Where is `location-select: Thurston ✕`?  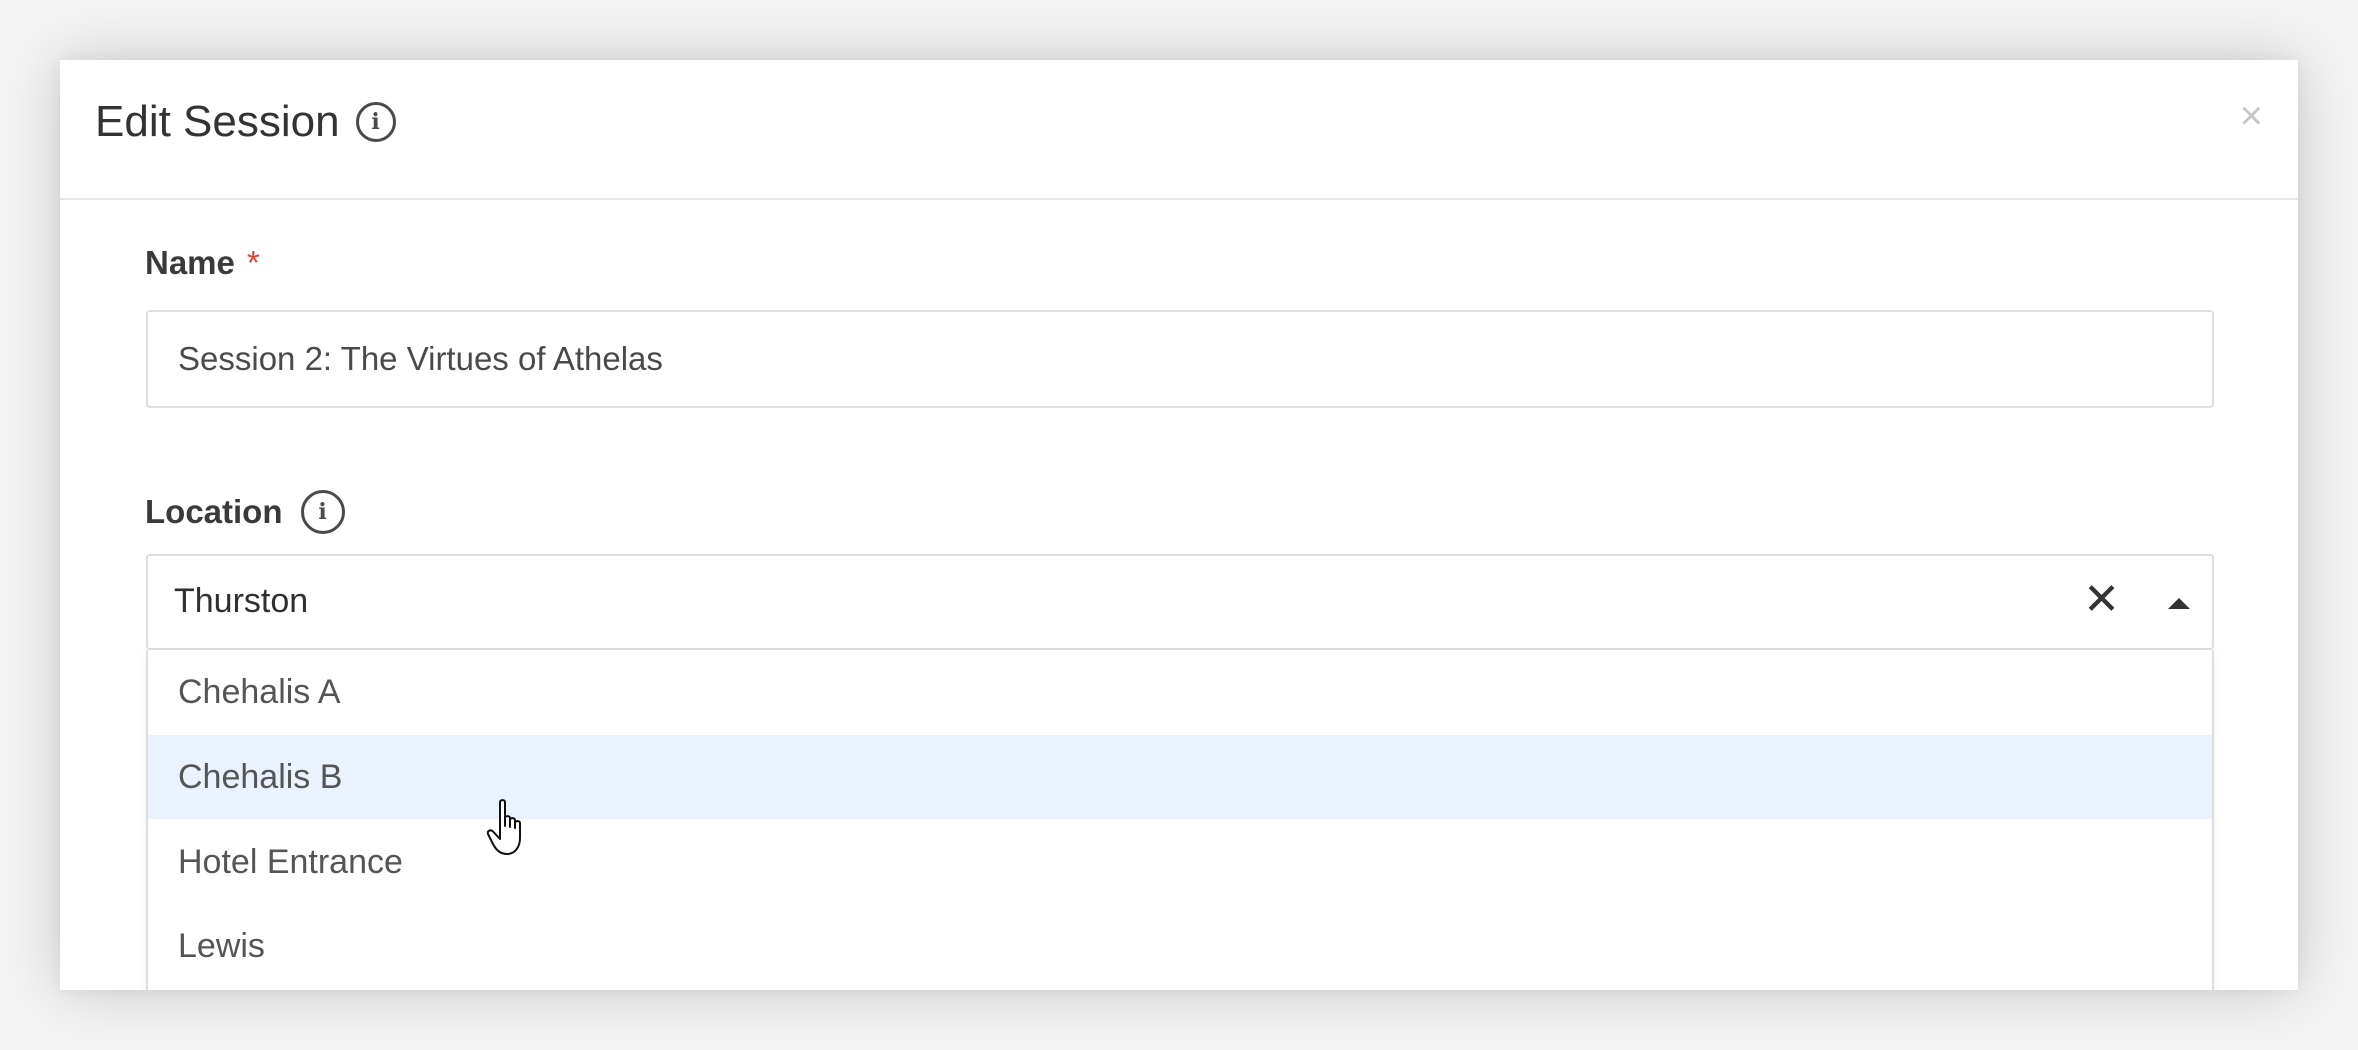 location-select: Thurston ✕ is located at coordinates (1180, 602).